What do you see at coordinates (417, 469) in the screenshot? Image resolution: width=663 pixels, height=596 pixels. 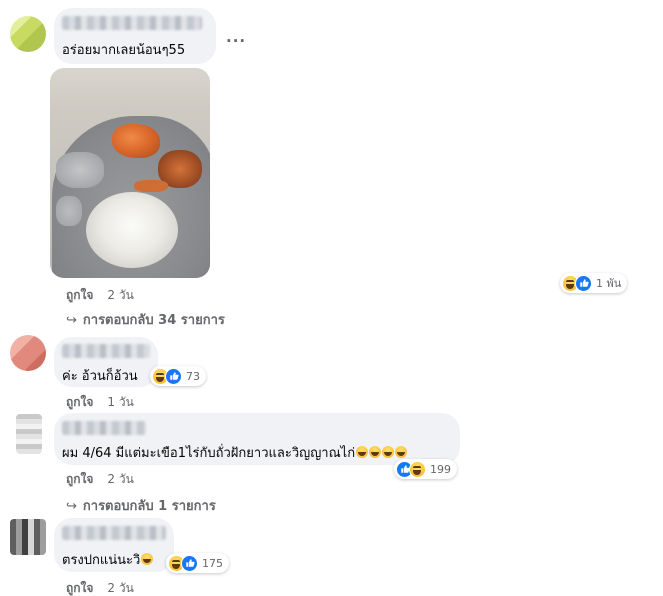 I see `haha-reaction-icon` at bounding box center [417, 469].